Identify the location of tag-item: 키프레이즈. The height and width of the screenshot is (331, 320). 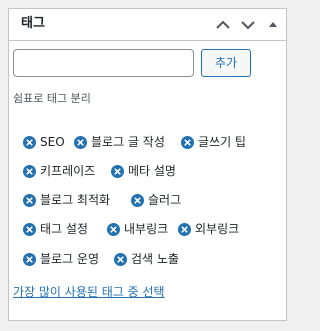
(59, 171).